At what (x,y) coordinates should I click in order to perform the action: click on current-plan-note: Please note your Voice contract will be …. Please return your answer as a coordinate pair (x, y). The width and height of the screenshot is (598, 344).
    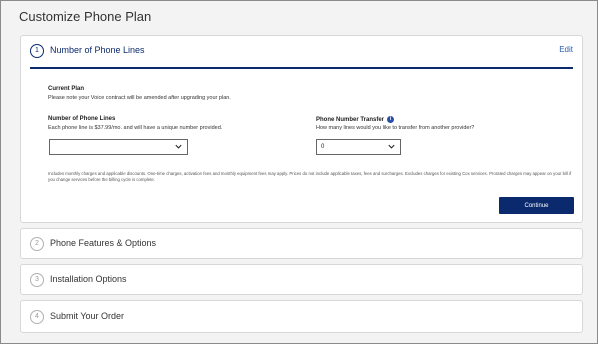
    Looking at the image, I should click on (139, 98).